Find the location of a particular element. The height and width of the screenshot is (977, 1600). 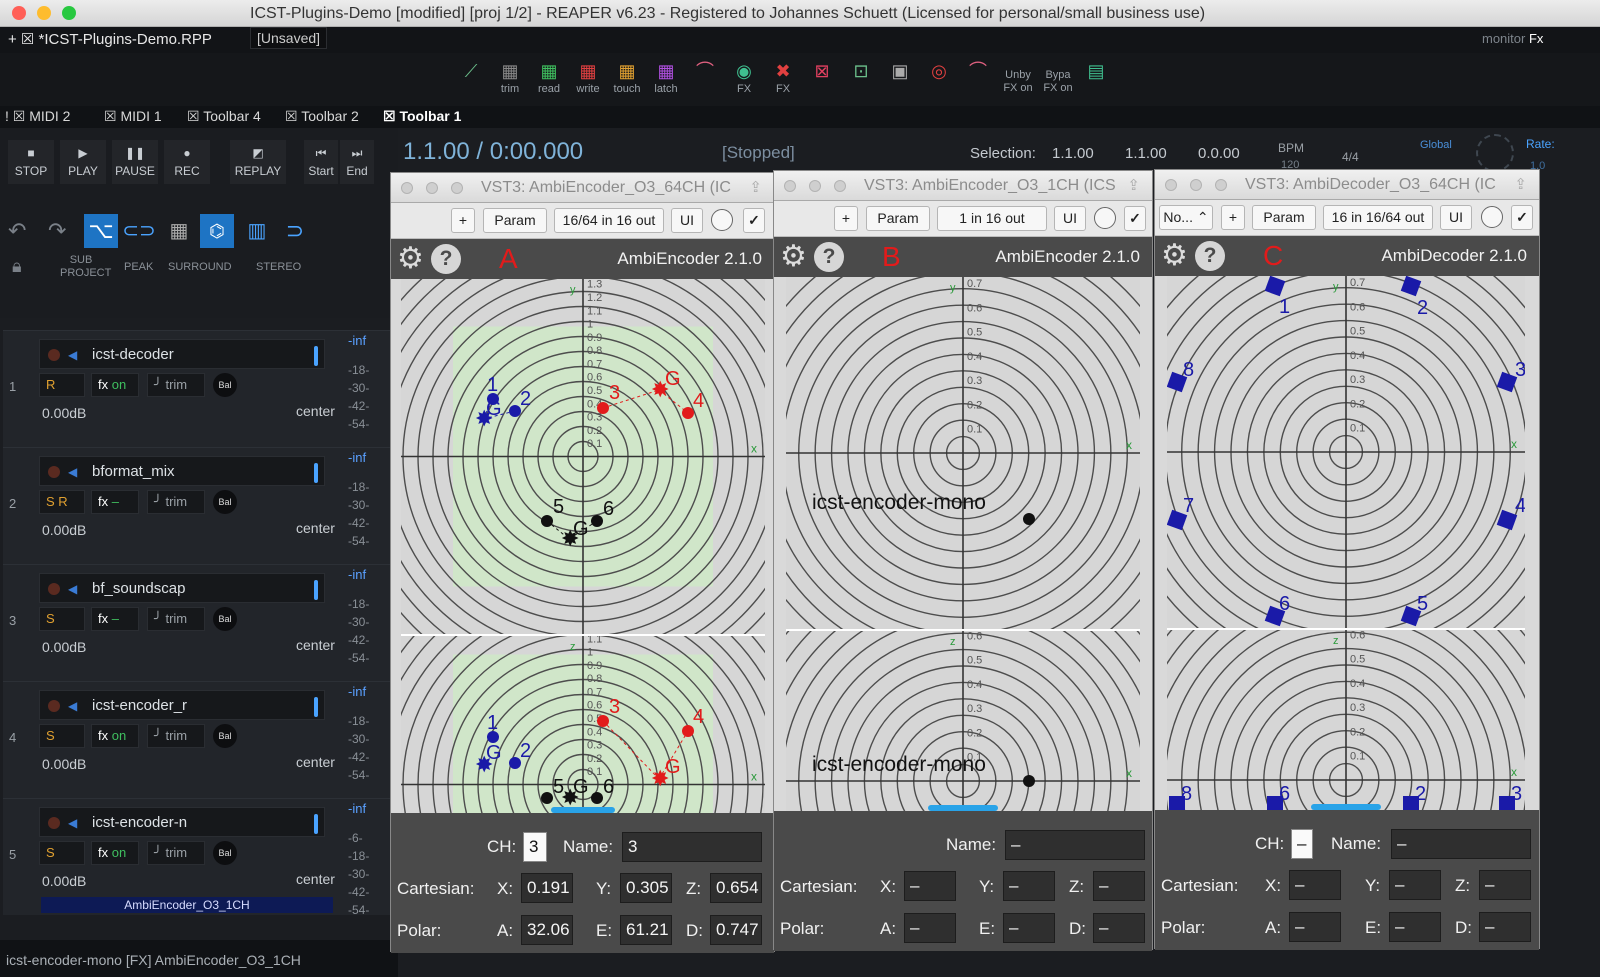

io-routing-button: 16/64 in 16 out is located at coordinates (609, 220).